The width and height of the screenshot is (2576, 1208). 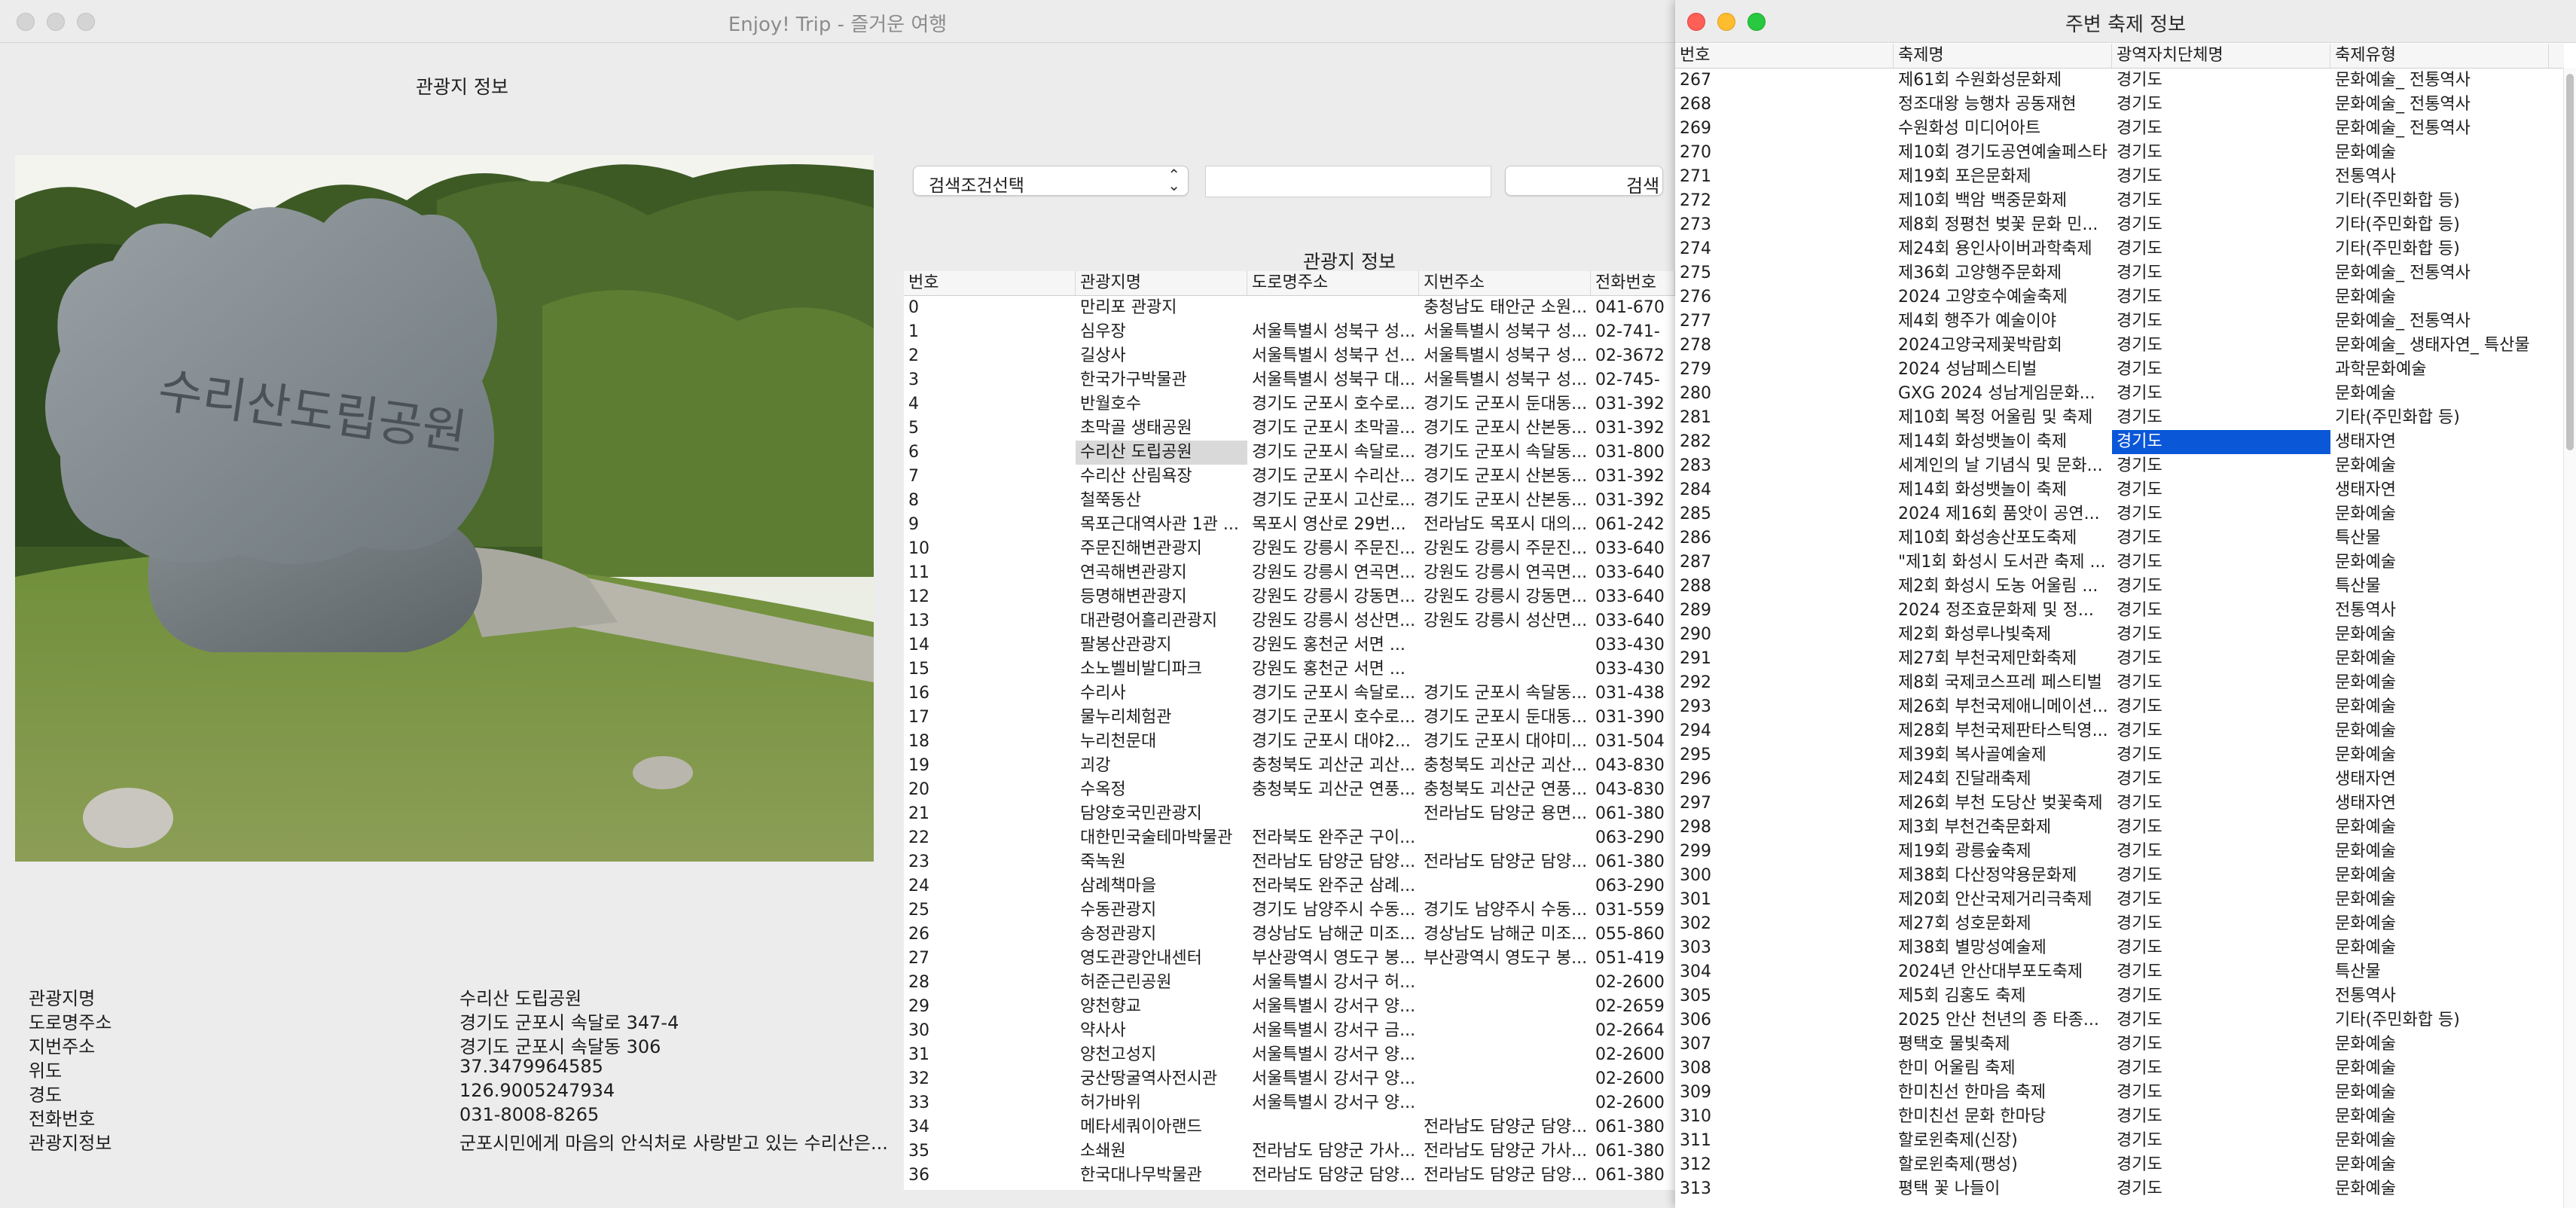 I want to click on table-row: 303 제38회 별망성예술제 경기도 문화예술, so click(x=2120, y=948).